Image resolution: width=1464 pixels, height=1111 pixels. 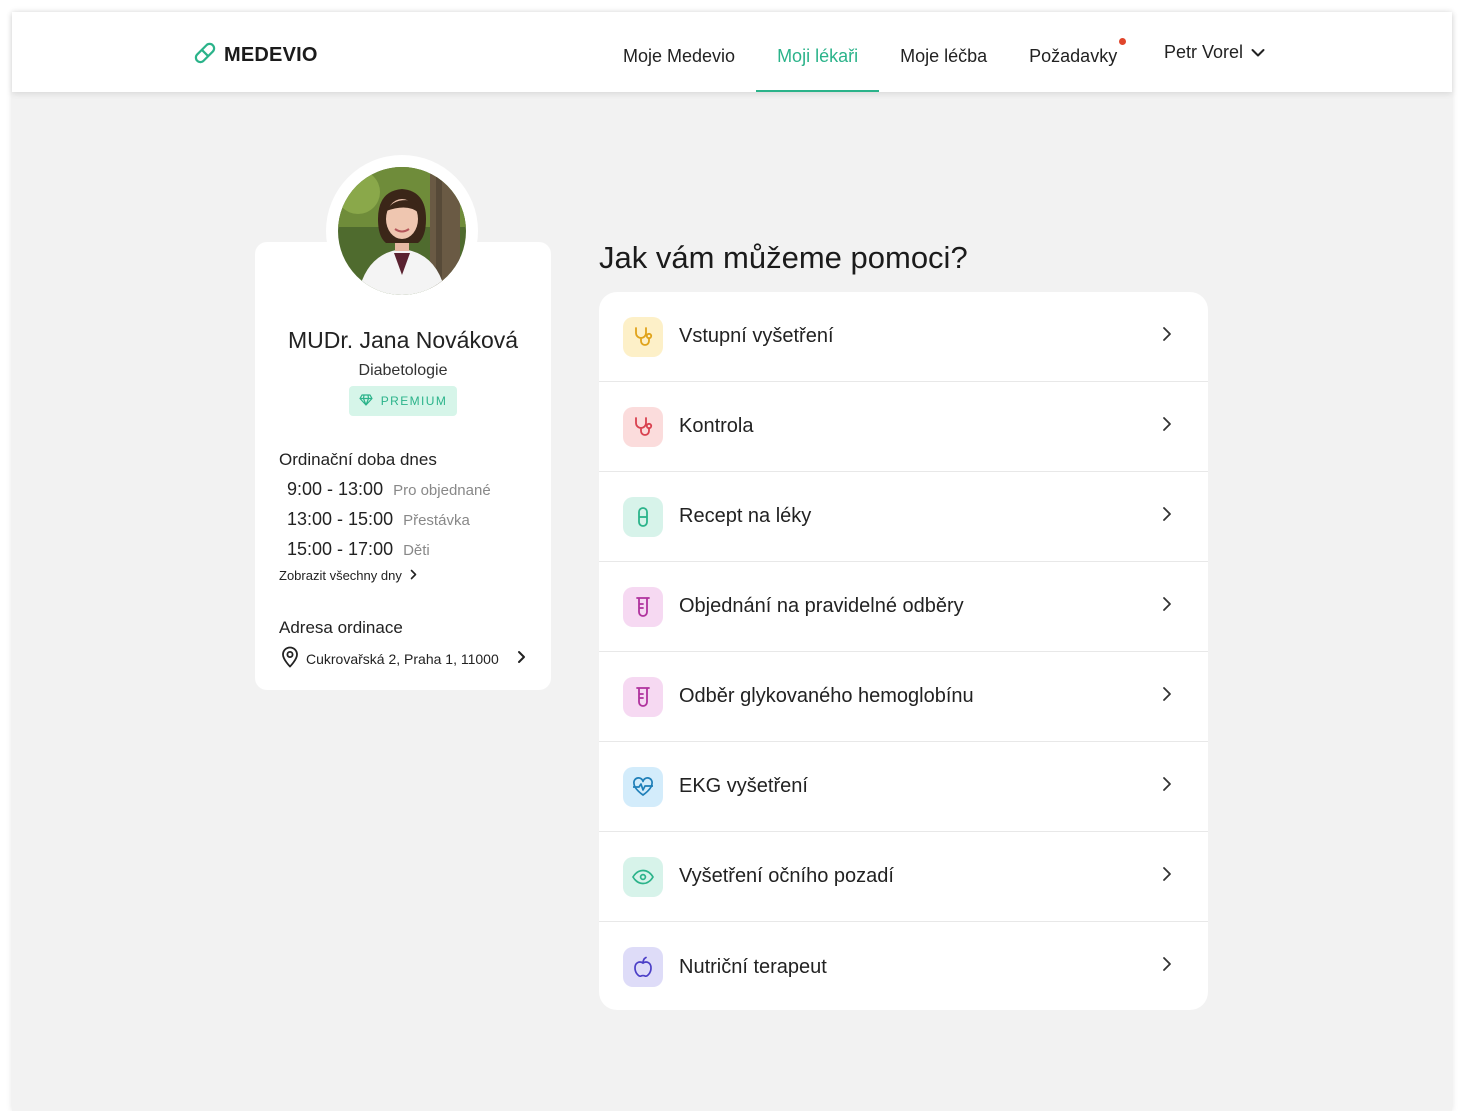 What do you see at coordinates (903, 787) in the screenshot?
I see `service-ekg-vysetreni: EKG vyšetření` at bounding box center [903, 787].